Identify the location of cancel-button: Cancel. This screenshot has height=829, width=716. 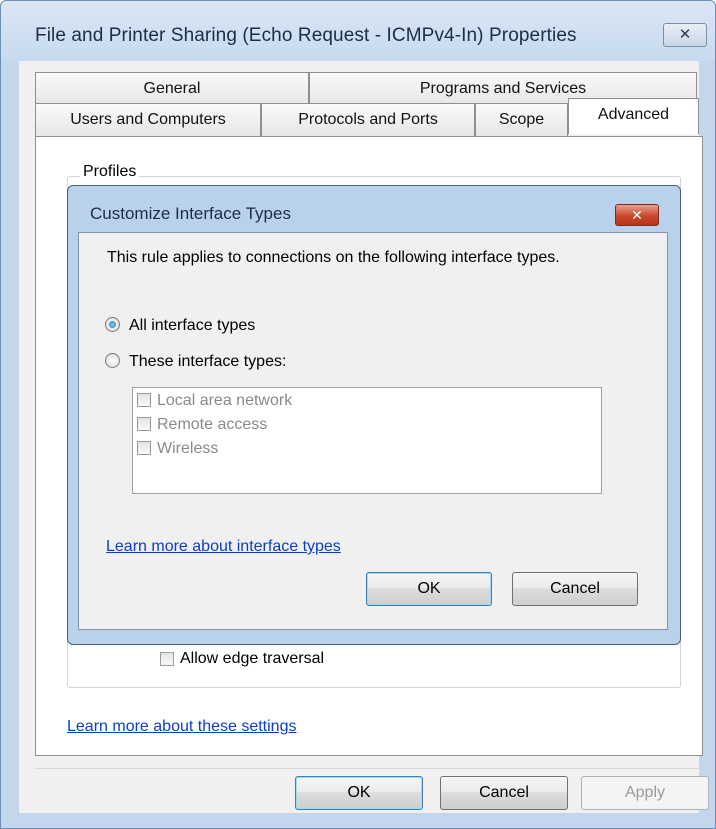
(504, 793).